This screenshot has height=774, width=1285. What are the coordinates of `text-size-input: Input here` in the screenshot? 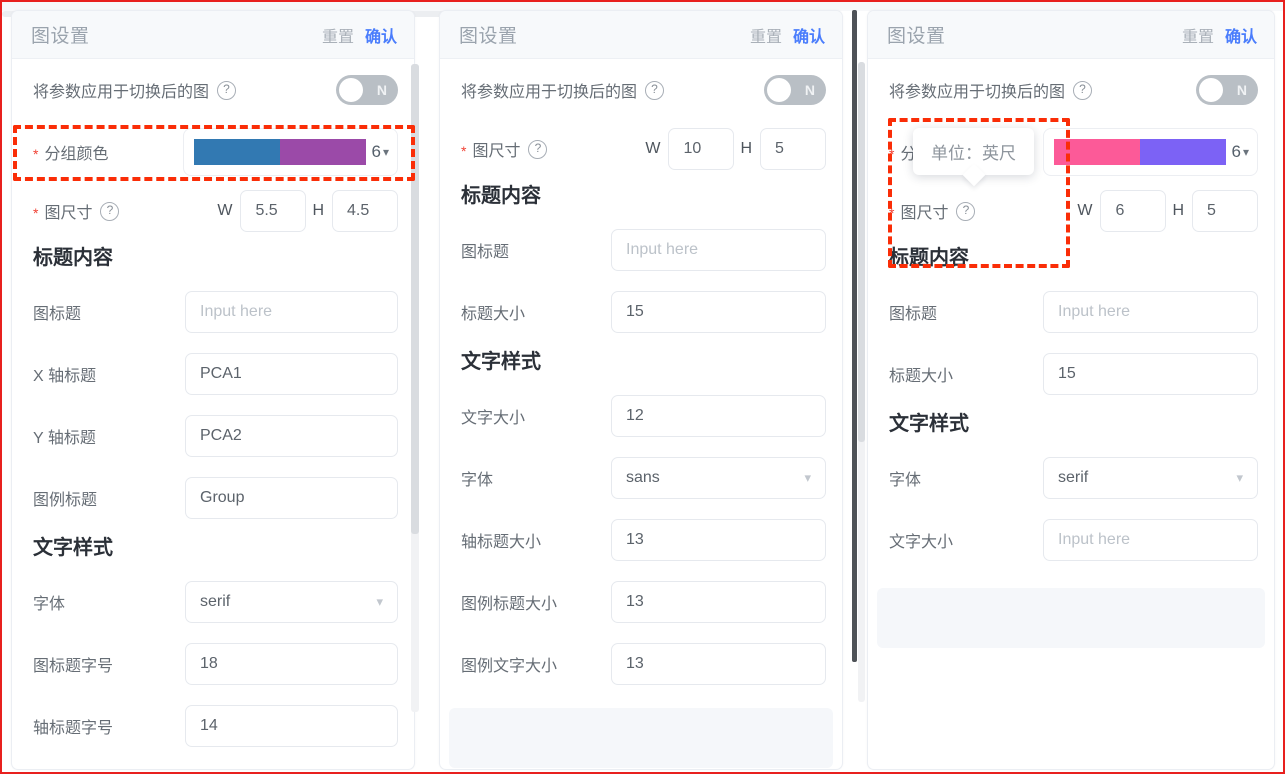 It's located at (1150, 540).